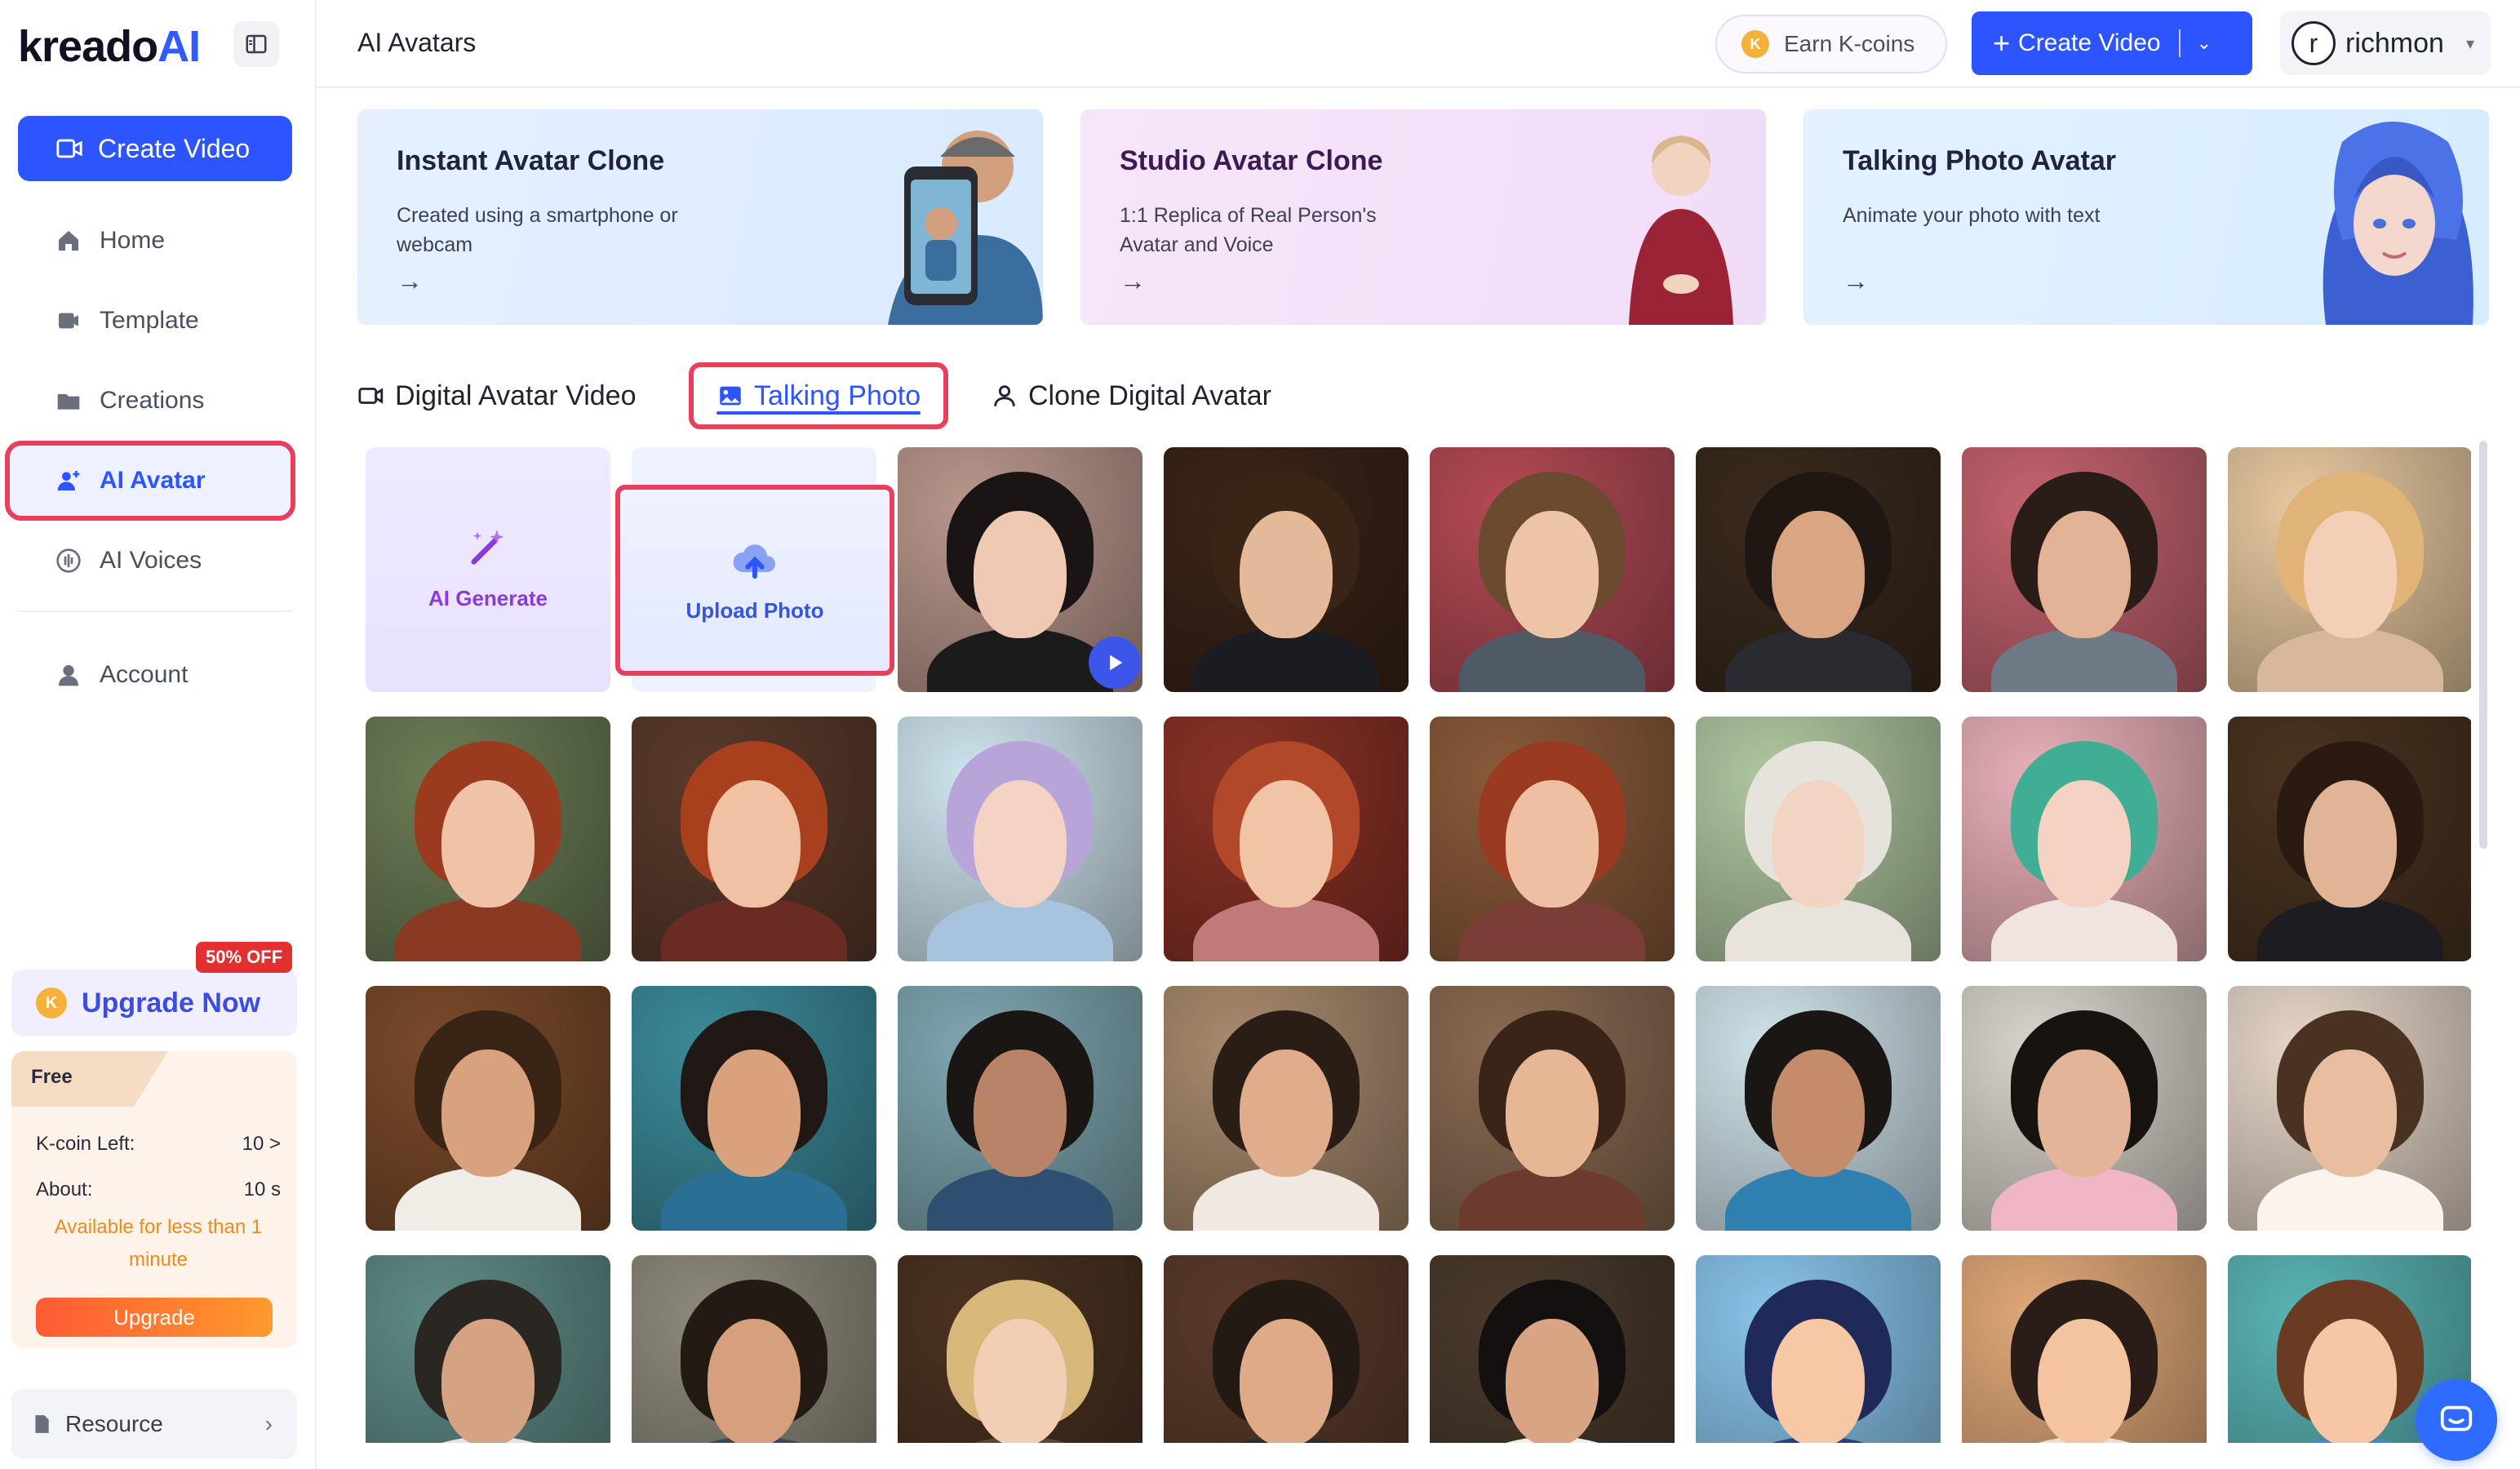 The width and height of the screenshot is (2520, 1469). What do you see at coordinates (2089, 42) in the screenshot?
I see `header-create-video-label: Create Video` at bounding box center [2089, 42].